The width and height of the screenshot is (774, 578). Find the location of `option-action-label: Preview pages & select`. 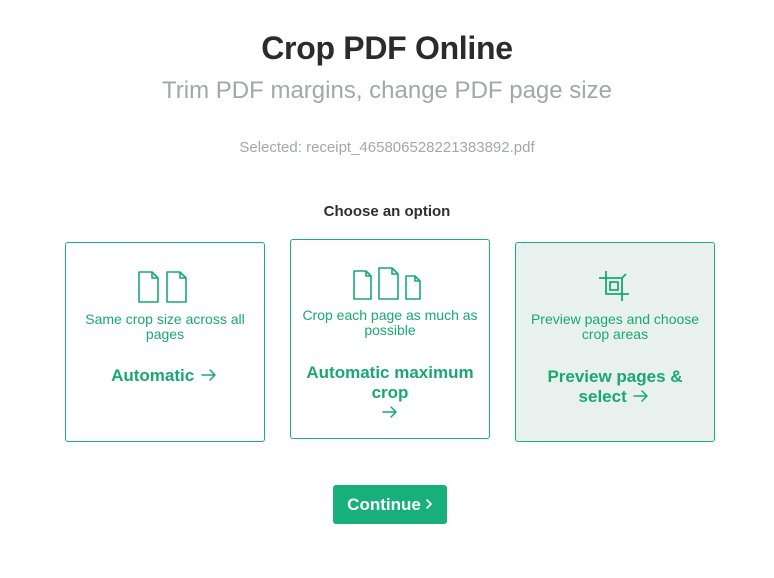

option-action-label: Preview pages & select is located at coordinates (615, 386).